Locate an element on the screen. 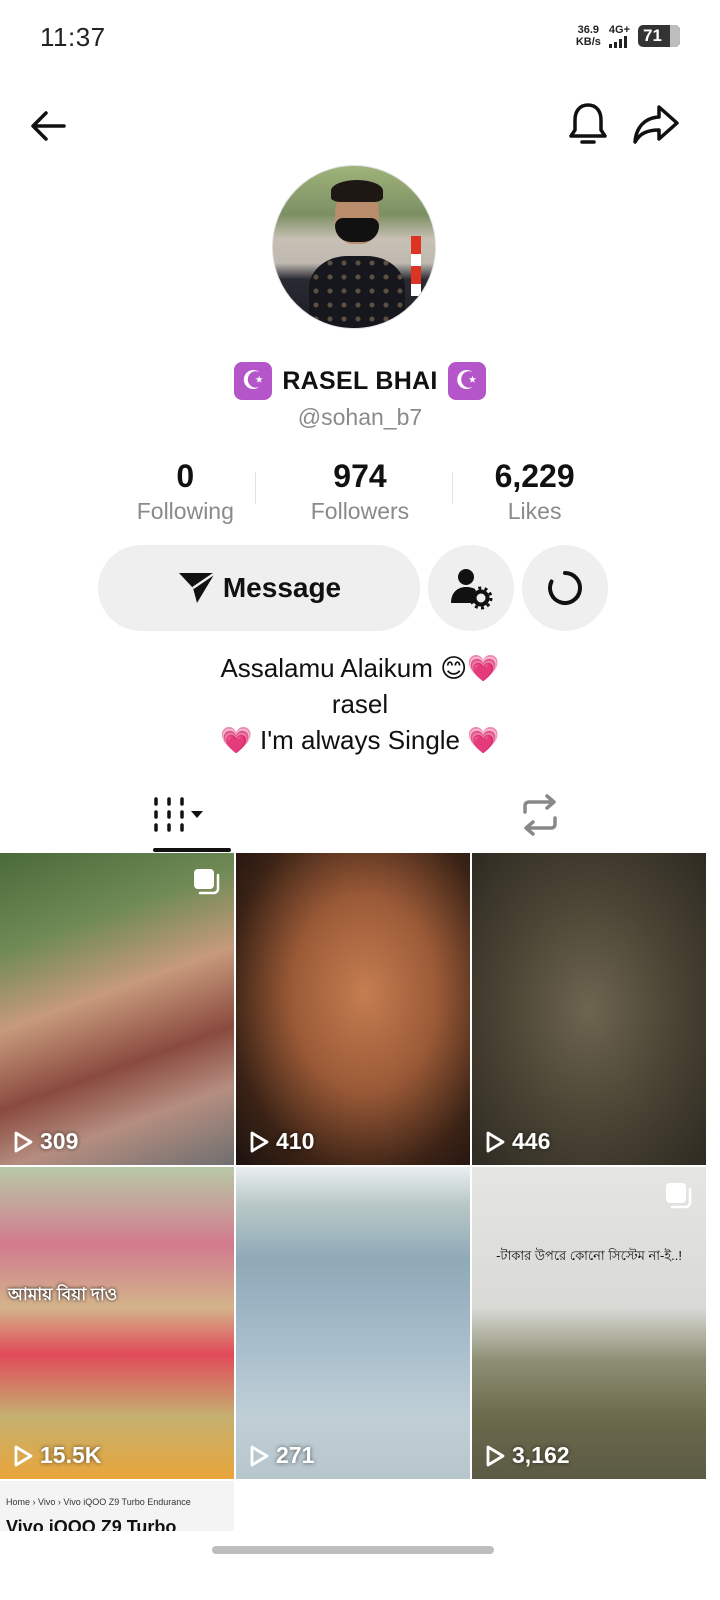  share-arrow-icon is located at coordinates (656, 124).